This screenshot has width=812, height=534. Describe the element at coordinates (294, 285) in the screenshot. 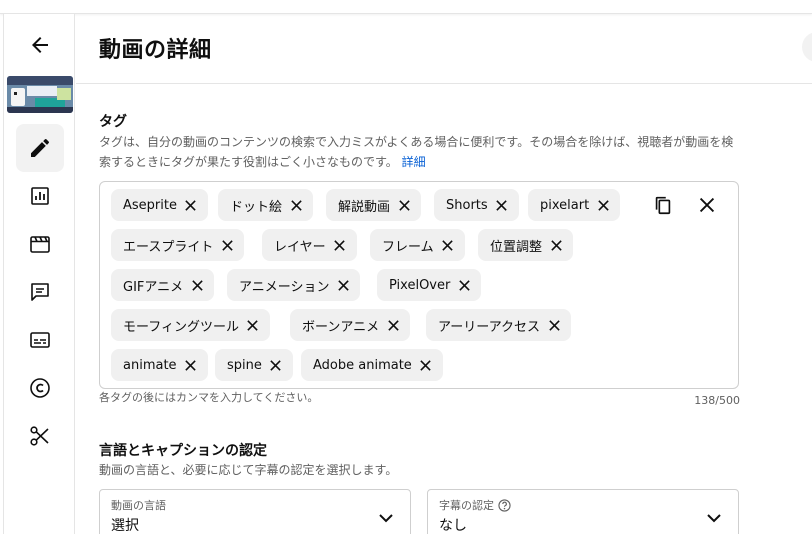

I see `tag-chip: アニメーション` at that location.